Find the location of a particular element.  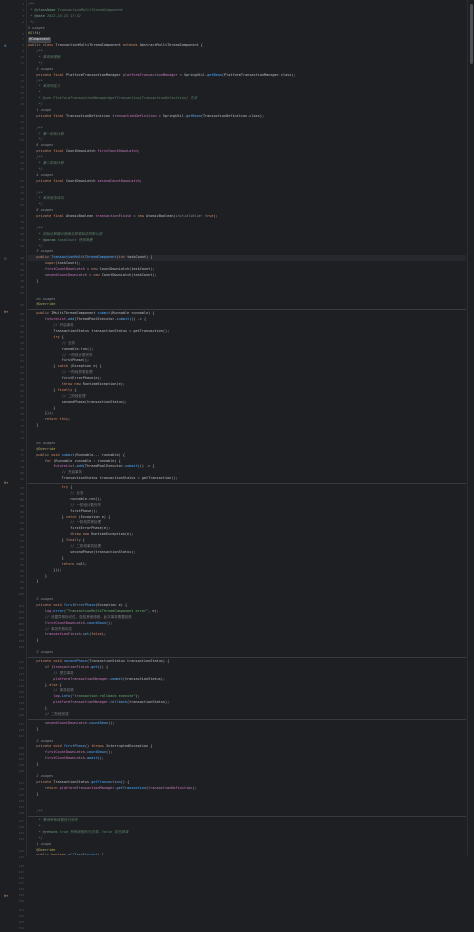

code-token: getBean is located at coordinates (214, 74).